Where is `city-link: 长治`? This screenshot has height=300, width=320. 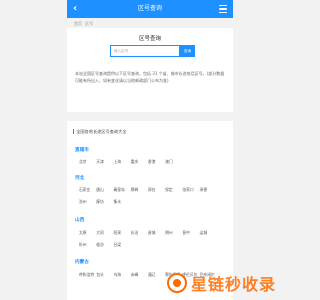 city-link: 长治 is located at coordinates (139, 233).